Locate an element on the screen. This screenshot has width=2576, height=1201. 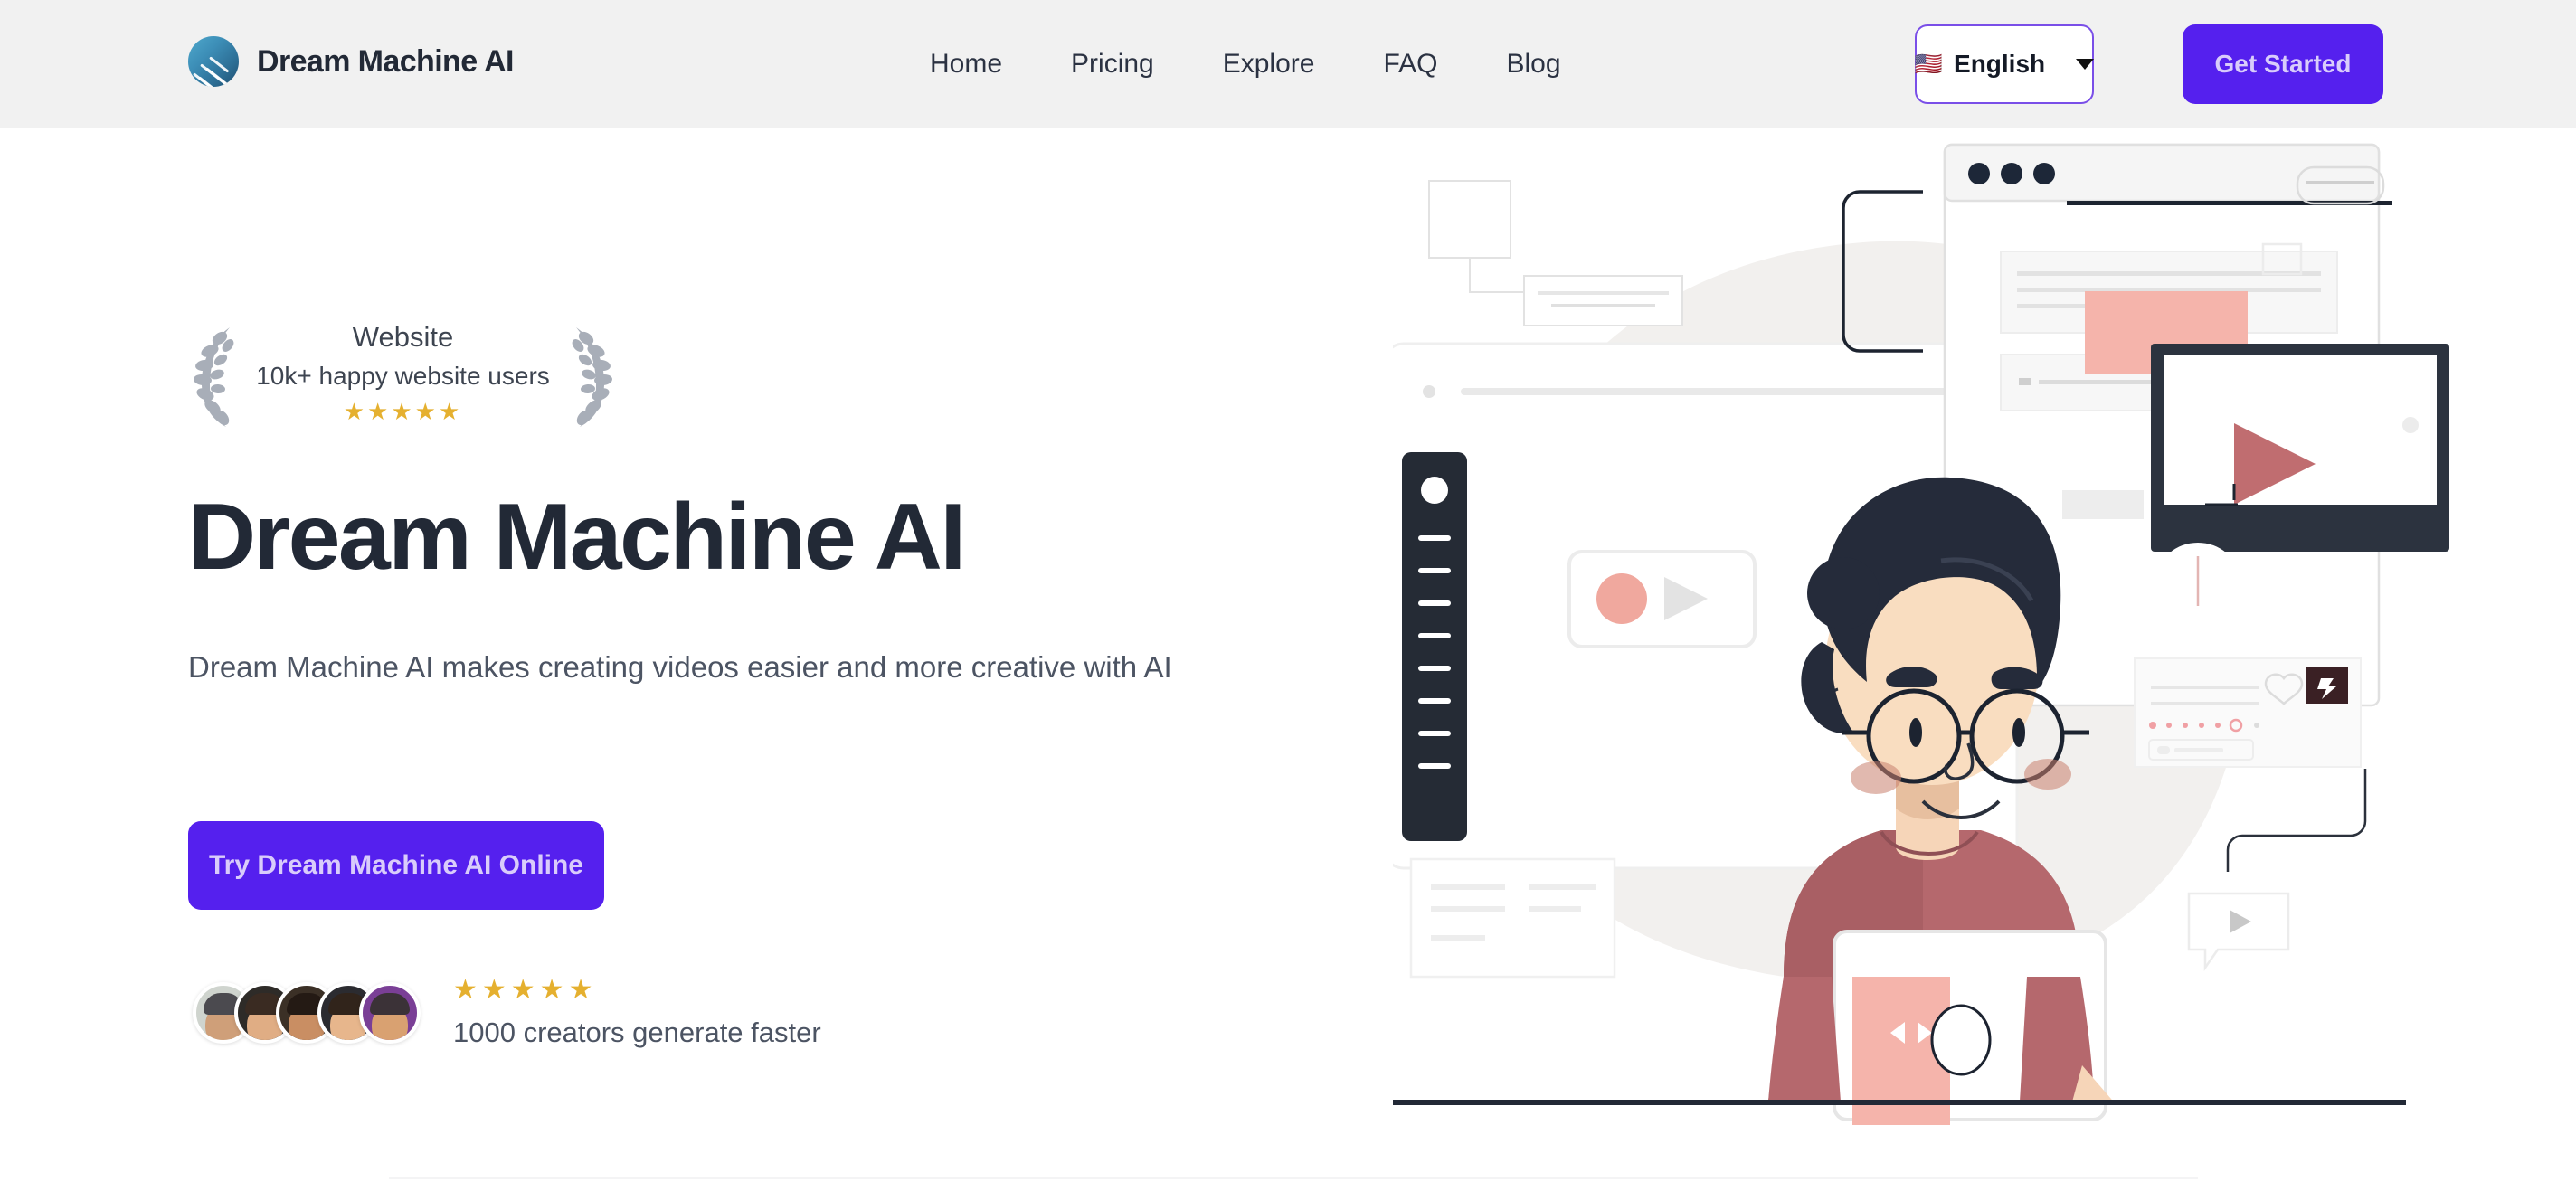
get-started-button: Get Started is located at coordinates (2283, 64).